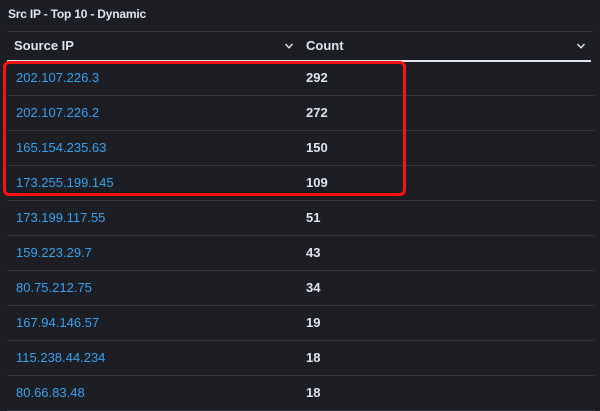 The height and width of the screenshot is (411, 600). What do you see at coordinates (60, 218) in the screenshot?
I see `source-ip-link: 173.199.117.55` at bounding box center [60, 218].